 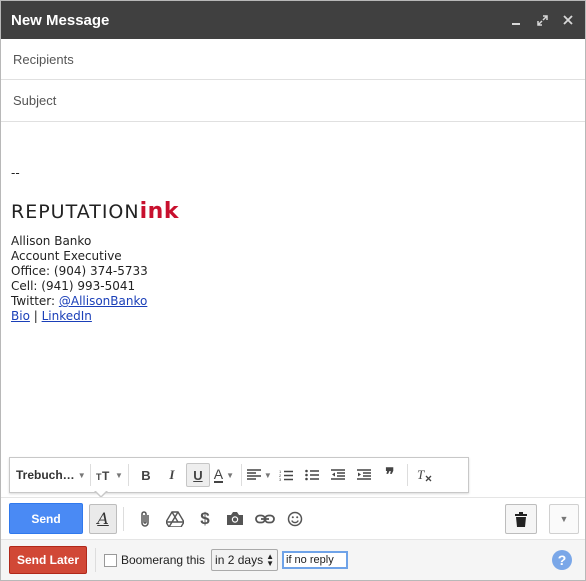 What do you see at coordinates (542, 20) in the screenshot?
I see `expand-icon` at bounding box center [542, 20].